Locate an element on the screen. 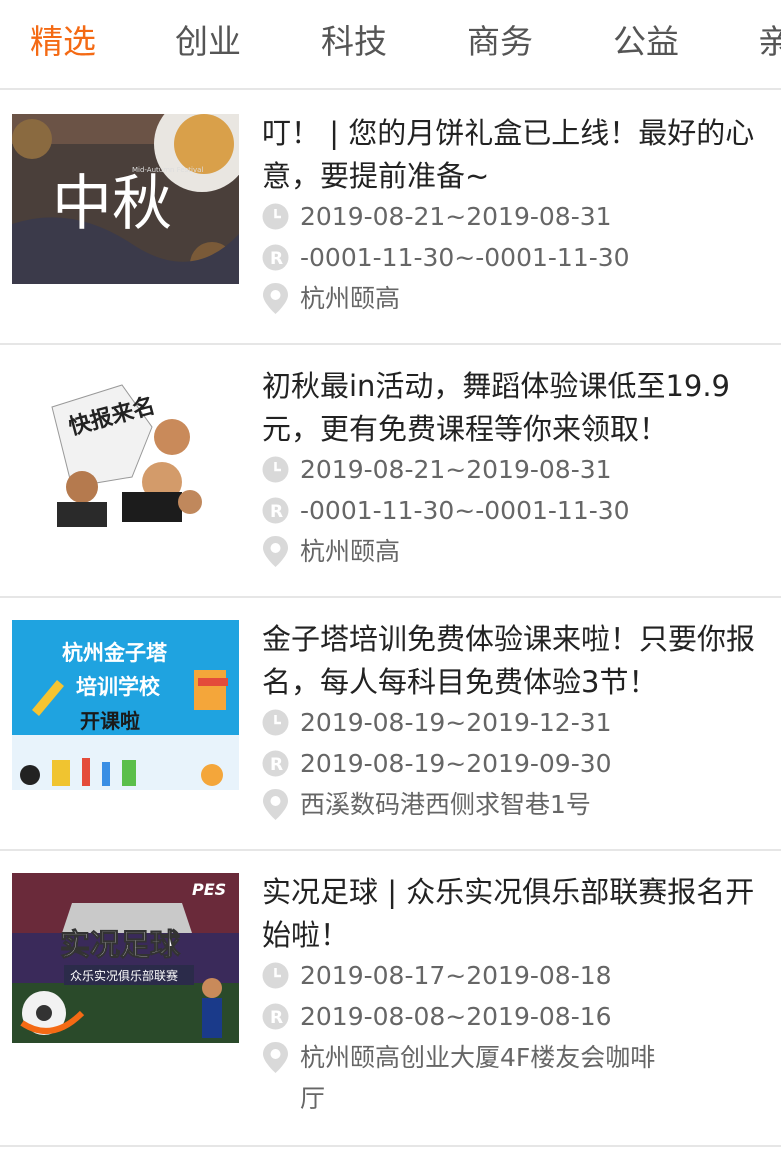 This screenshot has height=1160, width=781. poster-line-1: 杭州金子塔 is located at coordinates (115, 653).